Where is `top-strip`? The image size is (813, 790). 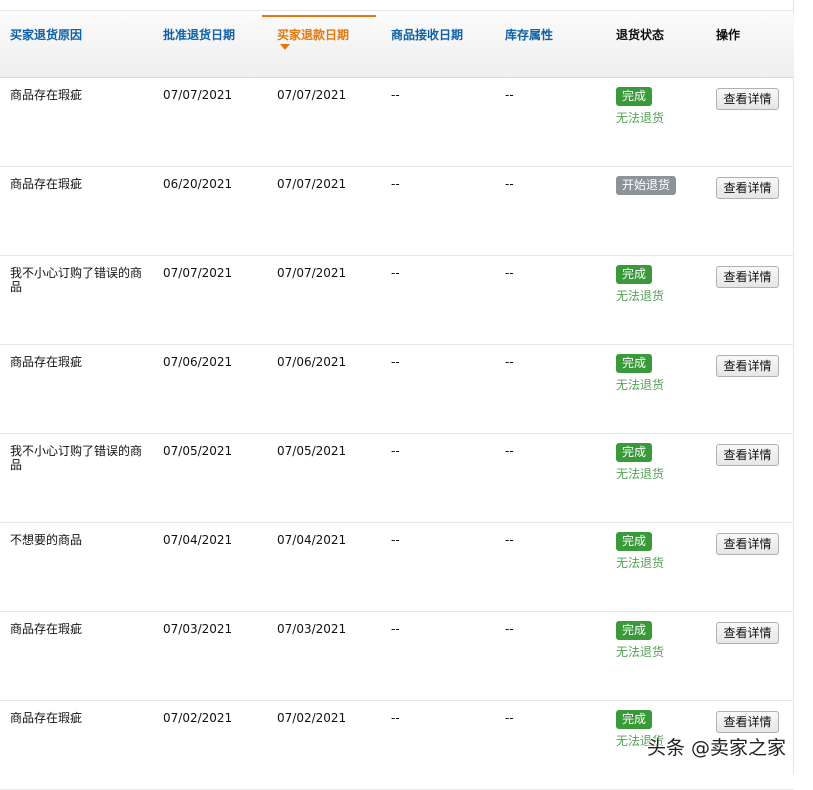 top-strip is located at coordinates (397, 5).